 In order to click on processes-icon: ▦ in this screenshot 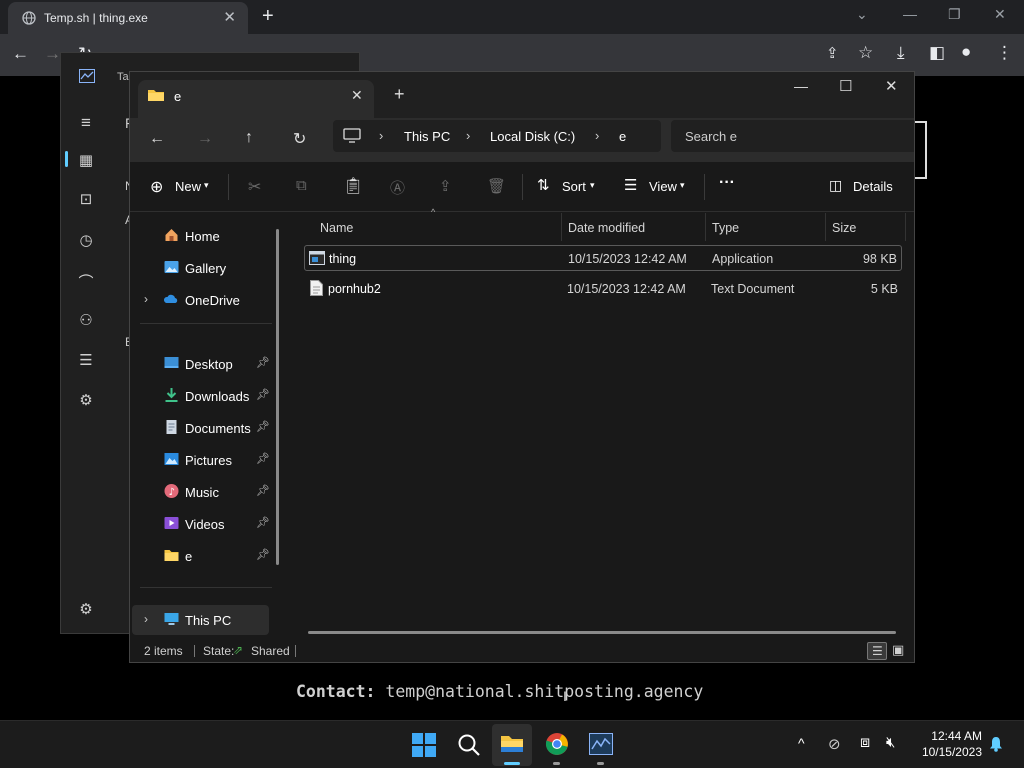, I will do `click(86, 160)`.